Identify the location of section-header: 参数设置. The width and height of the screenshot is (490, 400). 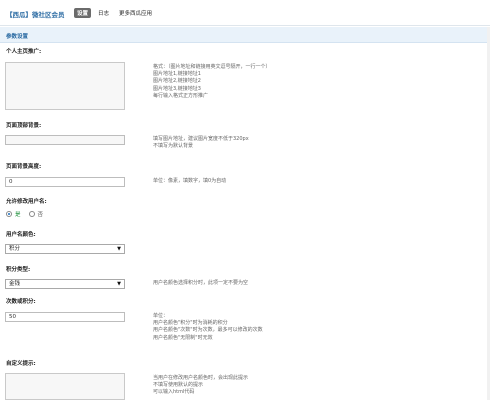
(245, 35).